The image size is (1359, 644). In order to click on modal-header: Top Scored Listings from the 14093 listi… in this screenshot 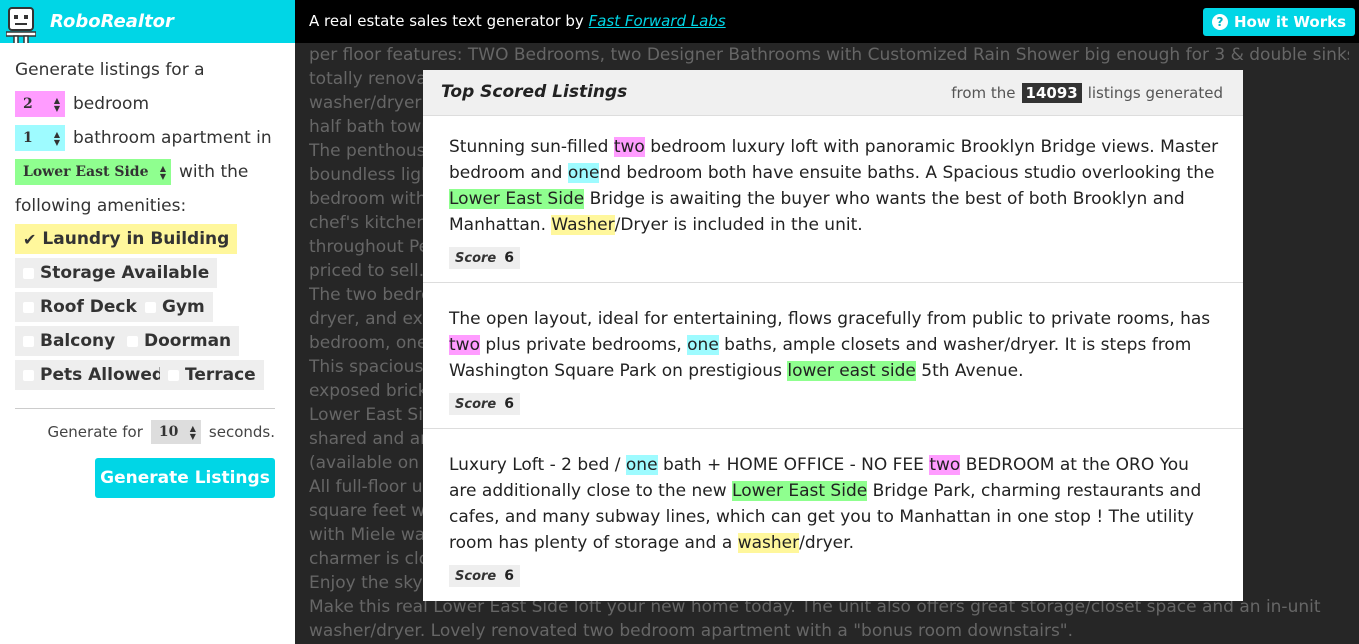, I will do `click(833, 93)`.